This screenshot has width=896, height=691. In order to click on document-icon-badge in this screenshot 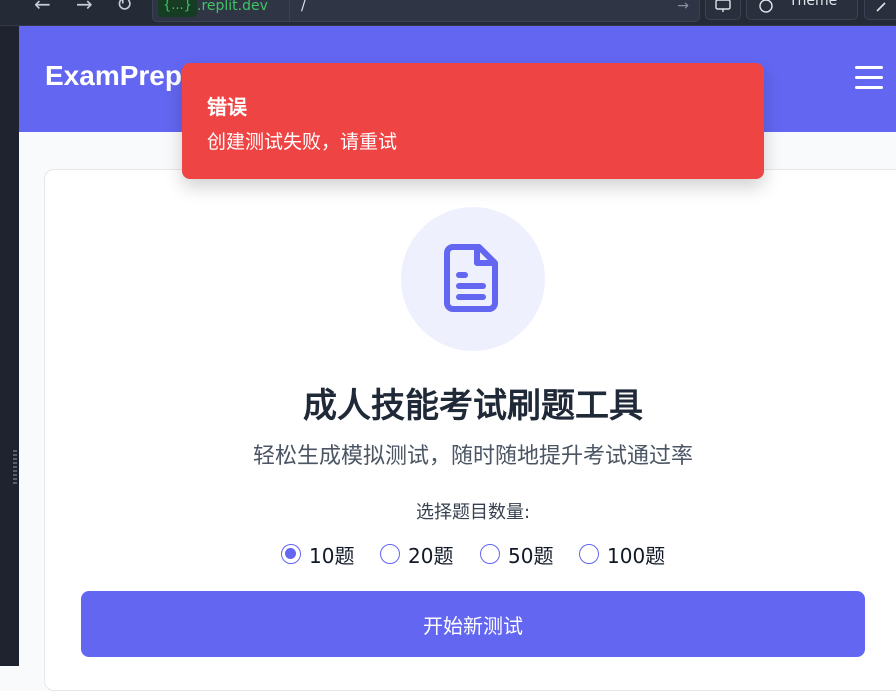, I will do `click(473, 279)`.